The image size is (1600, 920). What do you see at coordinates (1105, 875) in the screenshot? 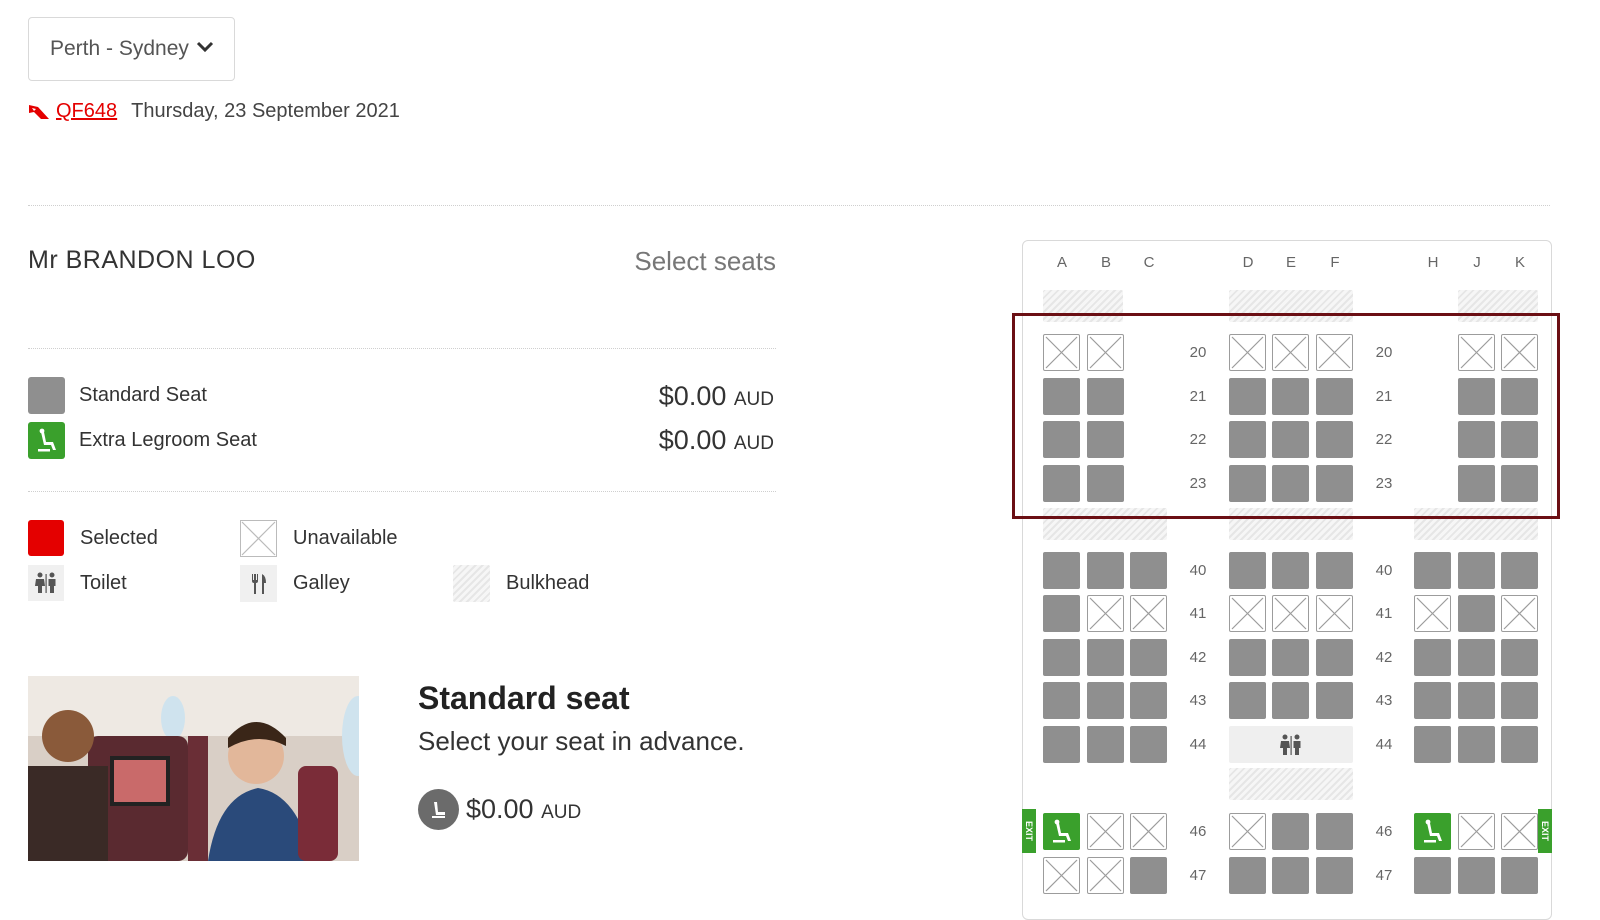
I see `seat-47B` at bounding box center [1105, 875].